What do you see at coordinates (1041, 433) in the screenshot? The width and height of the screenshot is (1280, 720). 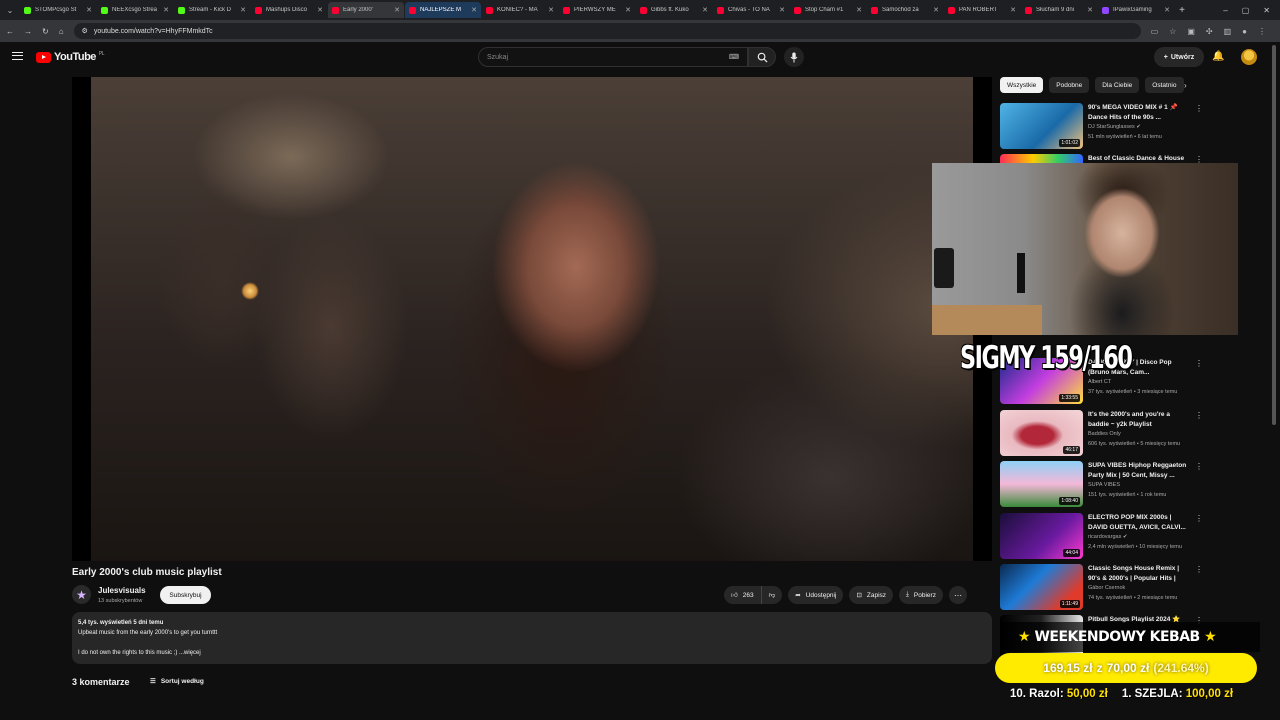 I see `video-thumbnail: 46:17` at bounding box center [1041, 433].